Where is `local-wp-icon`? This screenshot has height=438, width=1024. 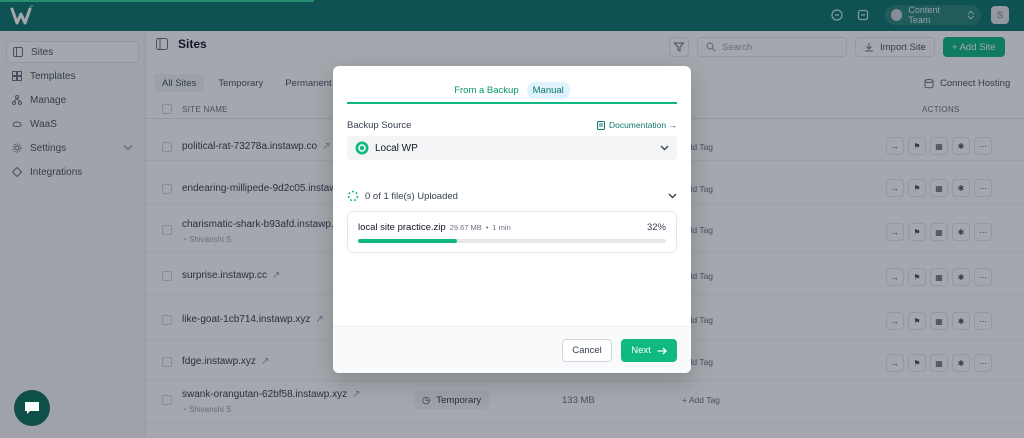
local-wp-icon is located at coordinates (362, 148).